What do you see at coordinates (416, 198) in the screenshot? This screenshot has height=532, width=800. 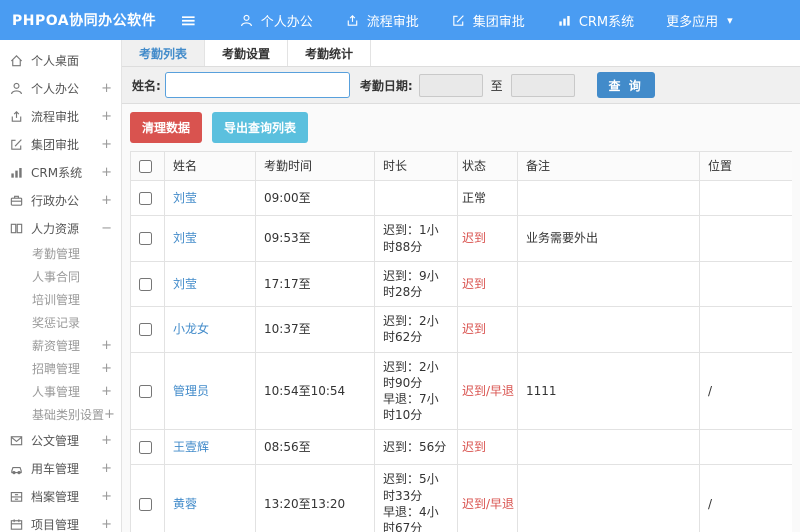 I see `duration-cell` at bounding box center [416, 198].